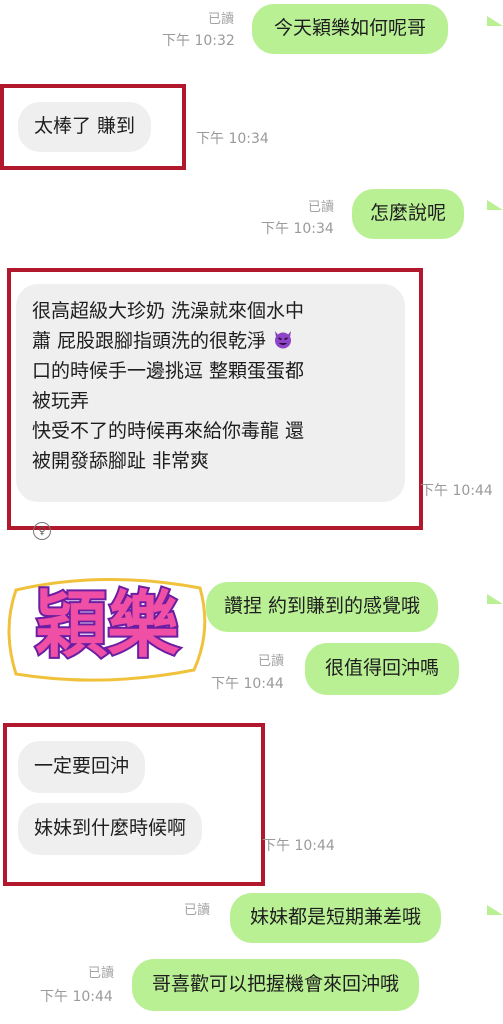  Describe the element at coordinates (276, 985) in the screenshot. I see `outgoing-message-bubble: 哥喜歡可以把握機會來回沖哦` at that location.